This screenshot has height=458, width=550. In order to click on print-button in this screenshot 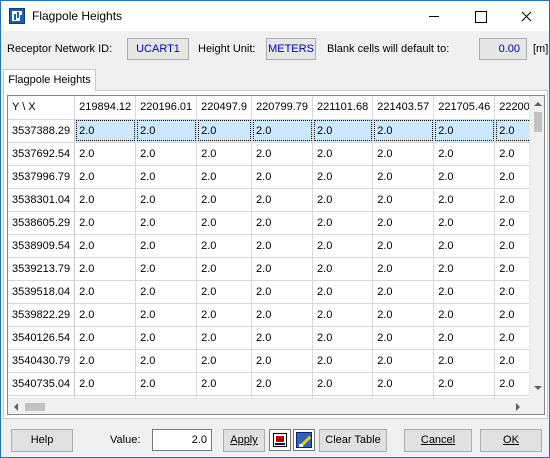, I will do `click(280, 440)`.